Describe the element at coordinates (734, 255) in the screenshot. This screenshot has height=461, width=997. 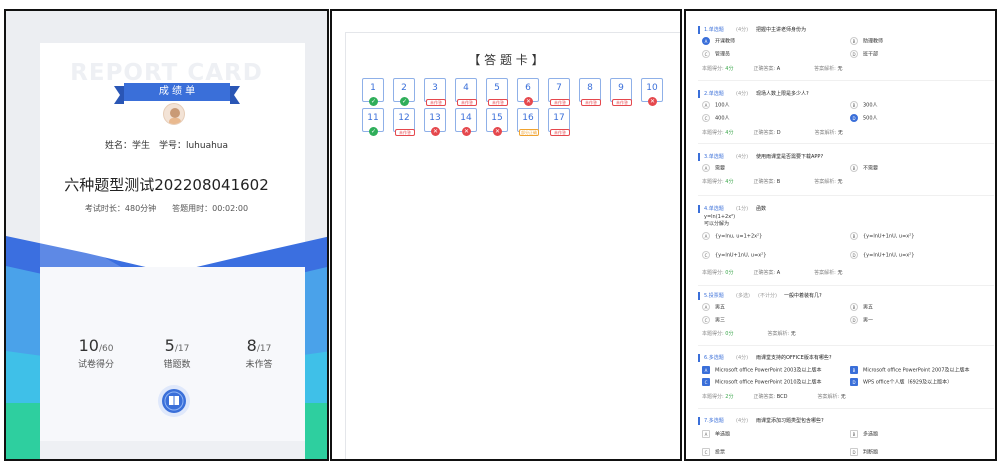
I see `option-c: C {y=lnU+1nU, u=x²}` at that location.